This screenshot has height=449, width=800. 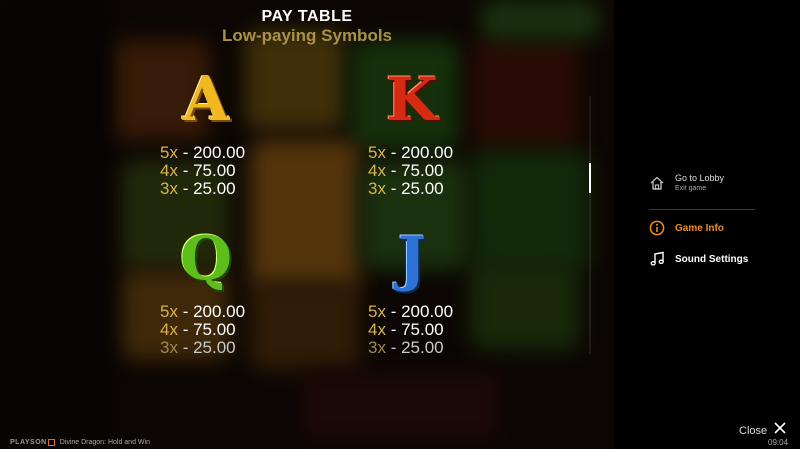 What do you see at coordinates (28, 442) in the screenshot?
I see `brand-logo: PLAYSON` at bounding box center [28, 442].